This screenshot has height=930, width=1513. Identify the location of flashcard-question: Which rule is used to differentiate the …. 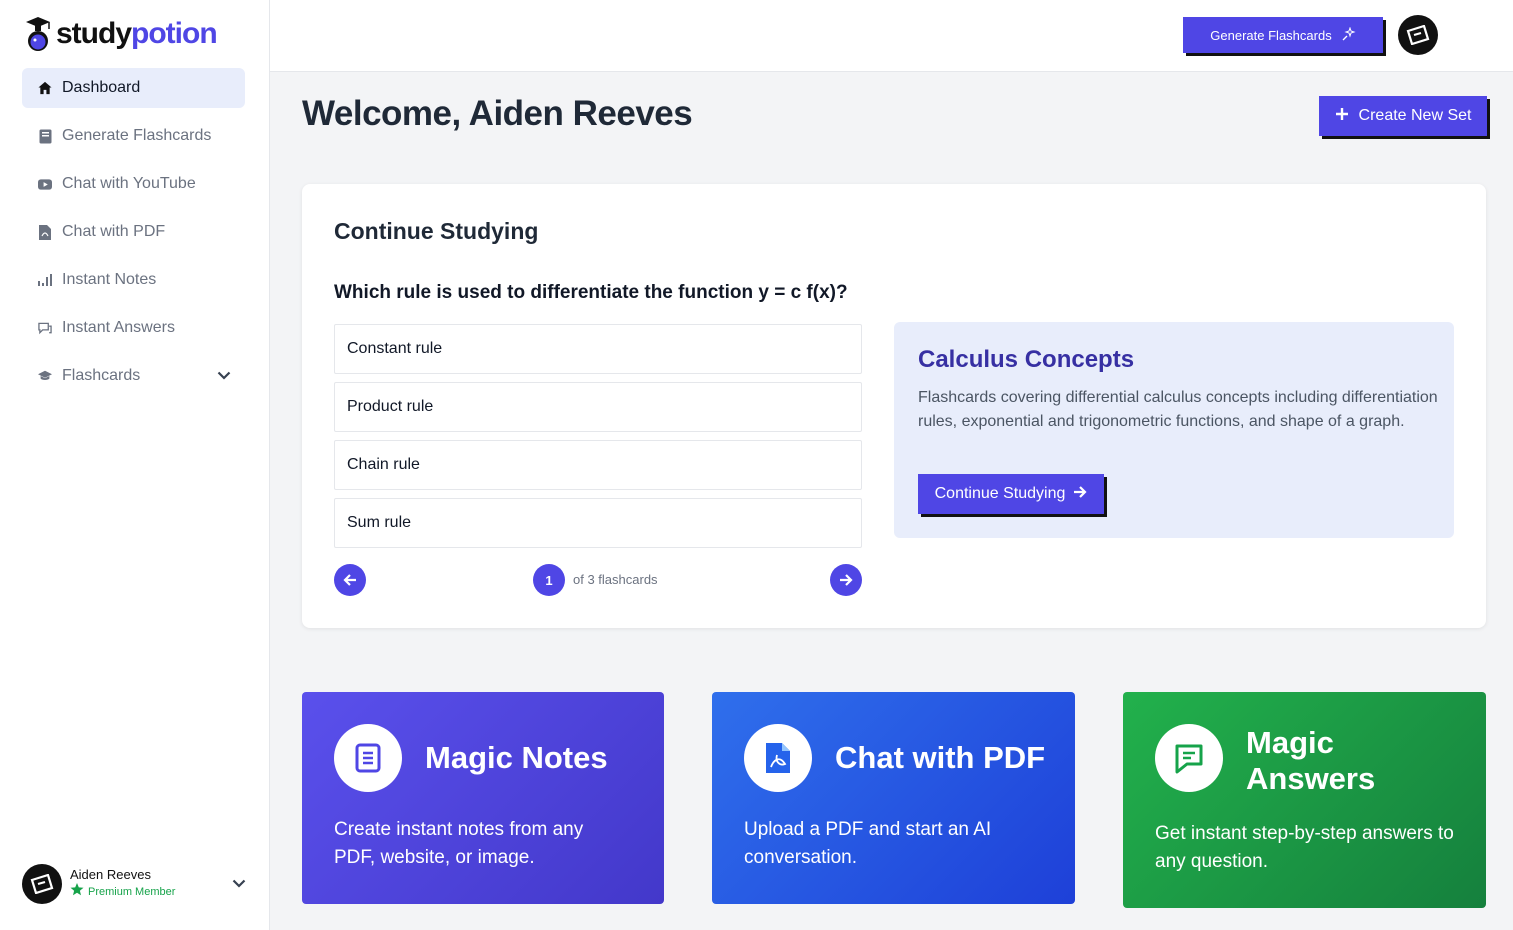
(591, 292).